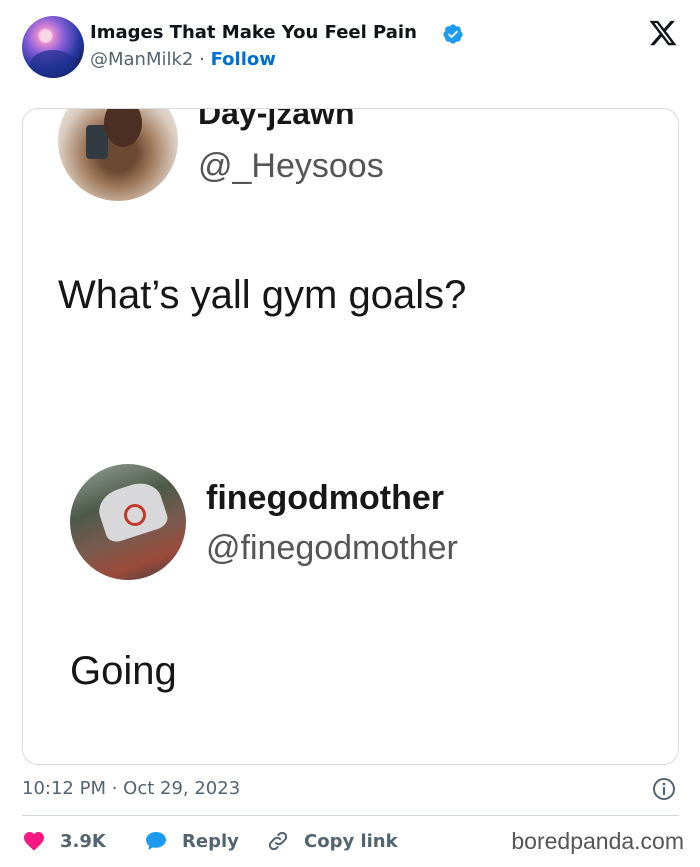  I want to click on author-handle: @ManMilk2, so click(141, 59).